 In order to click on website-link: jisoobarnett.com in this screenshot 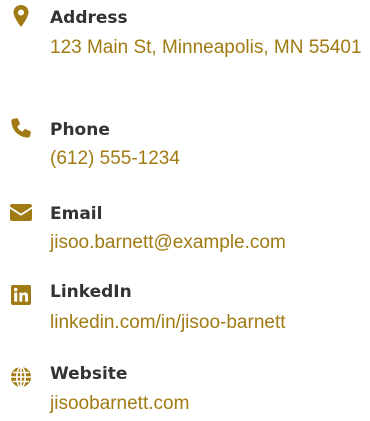, I will do `click(208, 404)`.